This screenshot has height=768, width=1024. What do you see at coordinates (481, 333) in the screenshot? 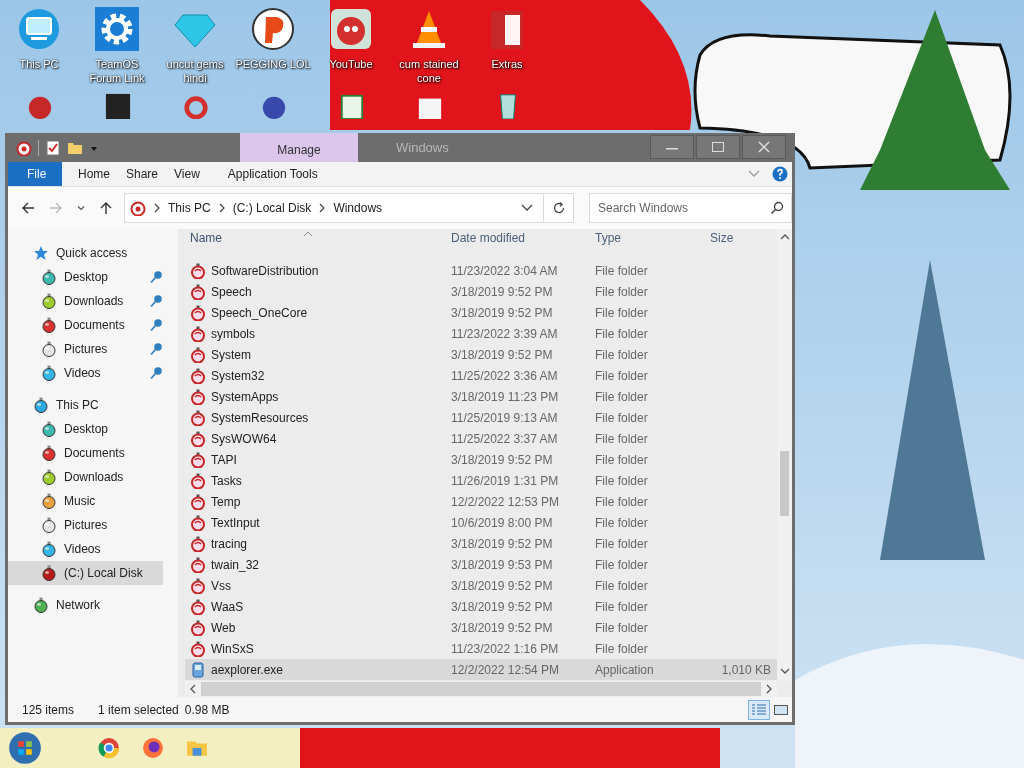
I see `file-row: symbols 11/23/2022 3:39 AM File folder` at bounding box center [481, 333].